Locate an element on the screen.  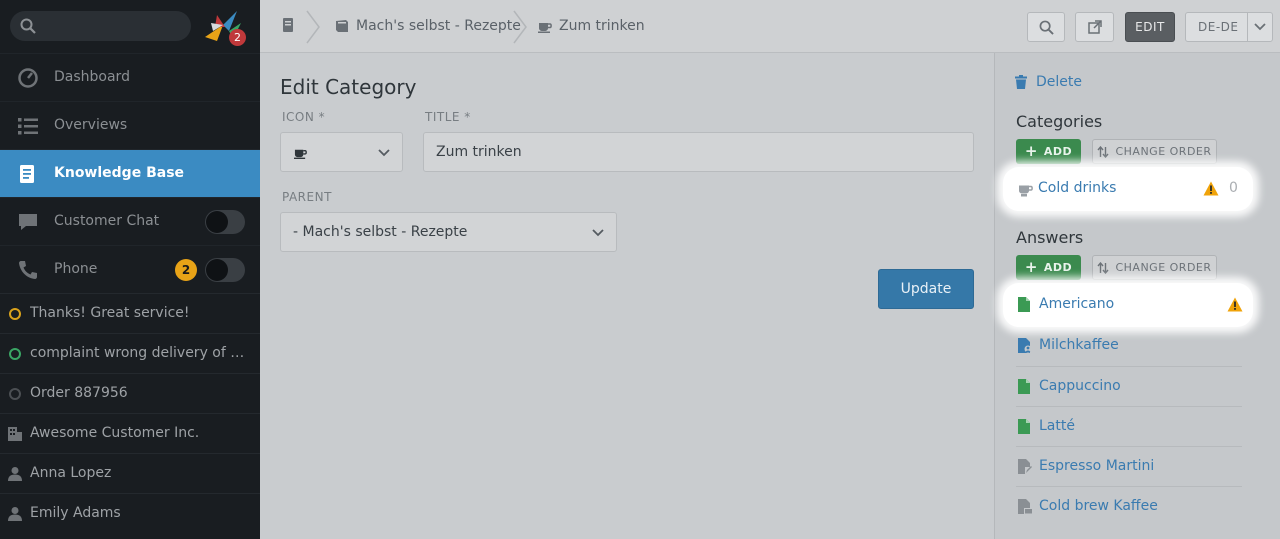
breadcrumb-item: Mach's selbst - Rezepte is located at coordinates (428, 26).